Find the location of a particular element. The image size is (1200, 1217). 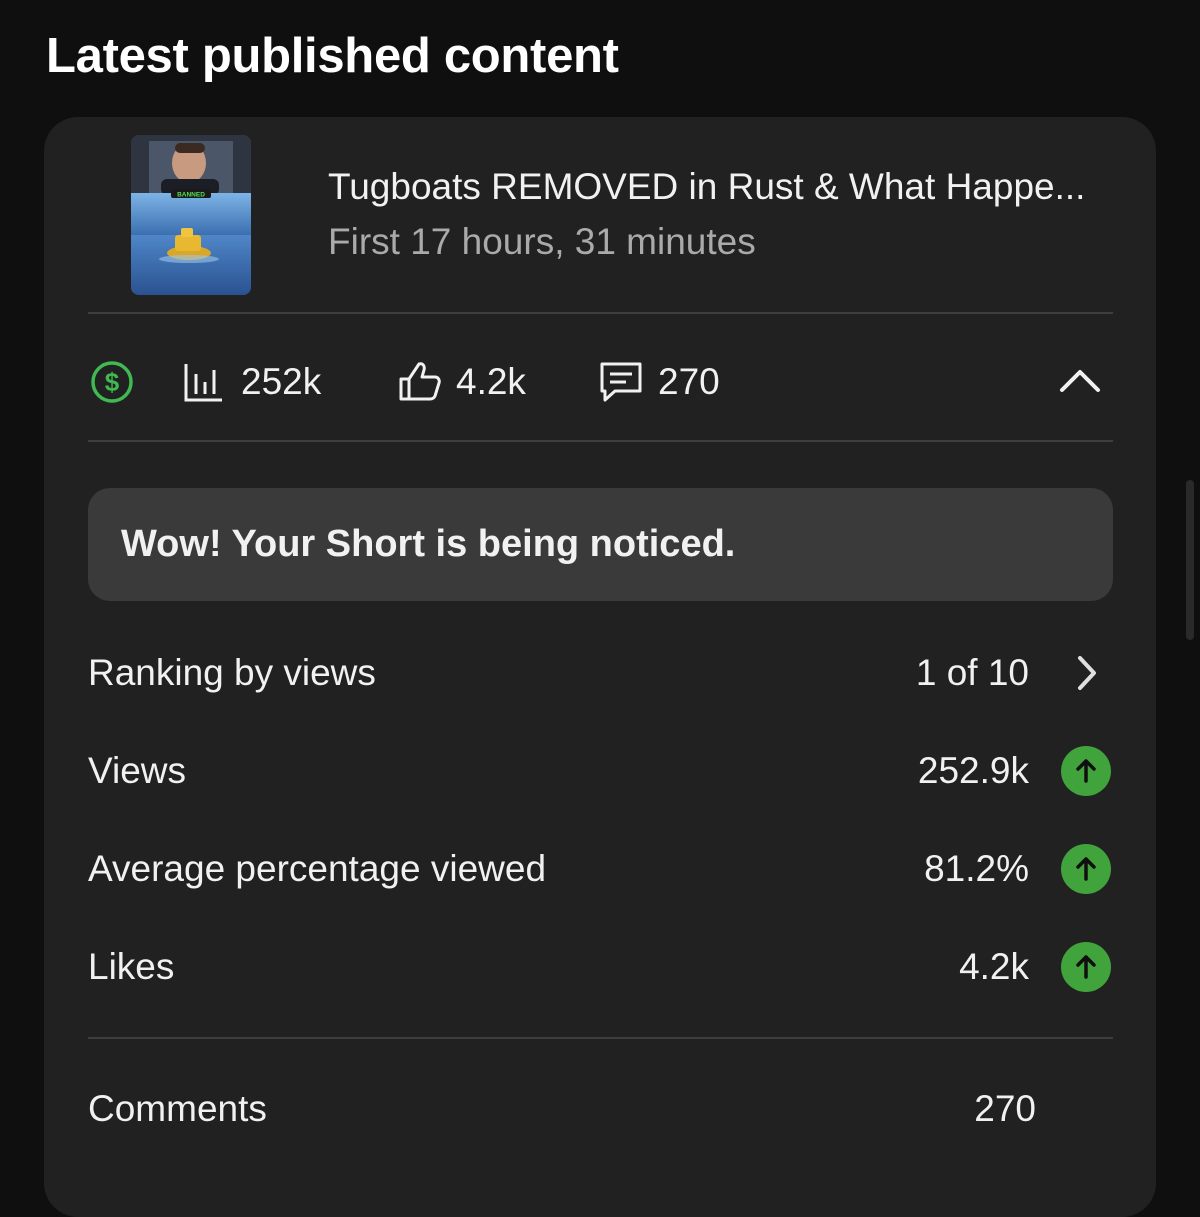

metric-value-avg-percentage: 81.2% is located at coordinates (976, 868).